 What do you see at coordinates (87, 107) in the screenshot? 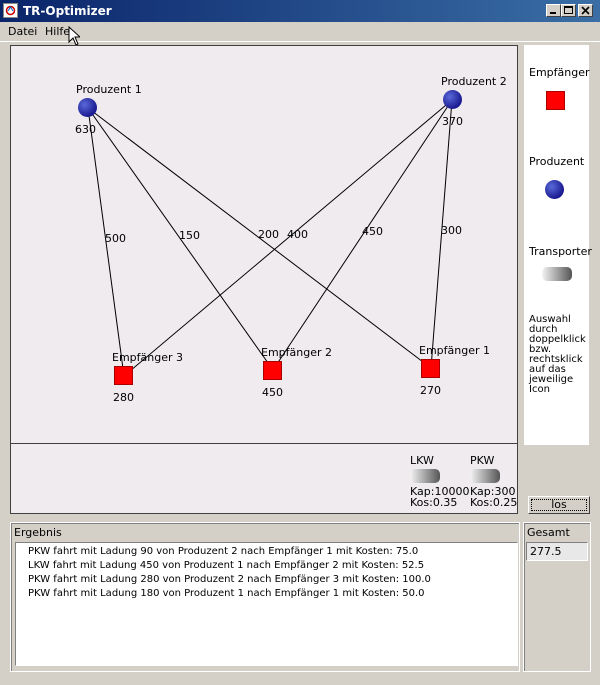
I see `producer-1-node` at bounding box center [87, 107].